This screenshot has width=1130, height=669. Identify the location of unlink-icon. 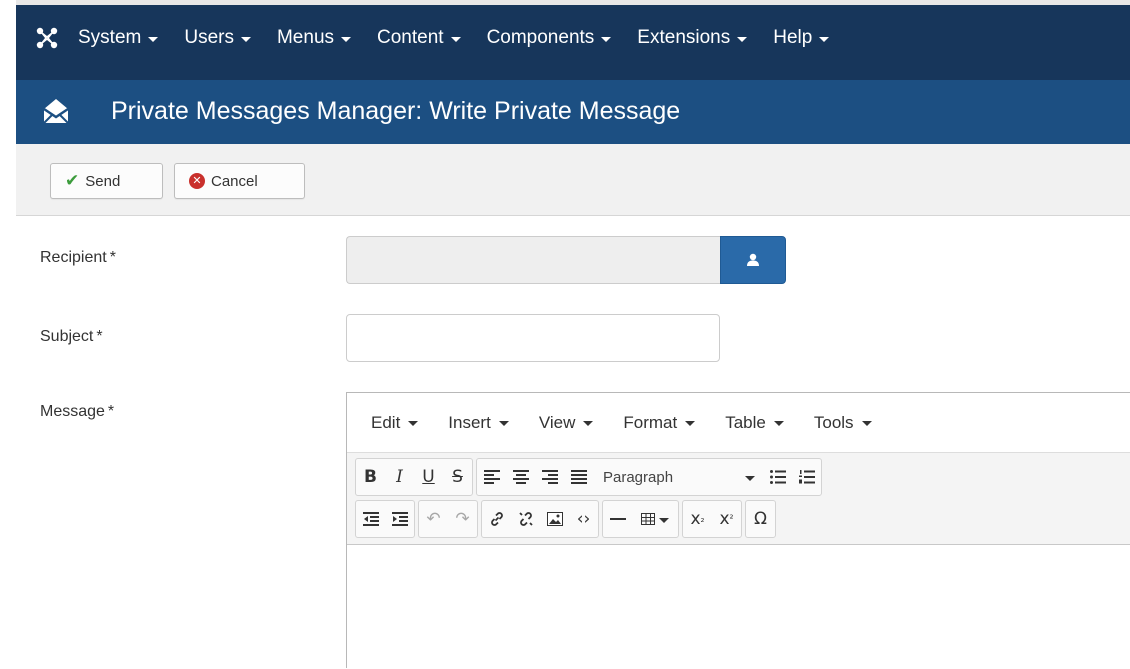
(525, 519).